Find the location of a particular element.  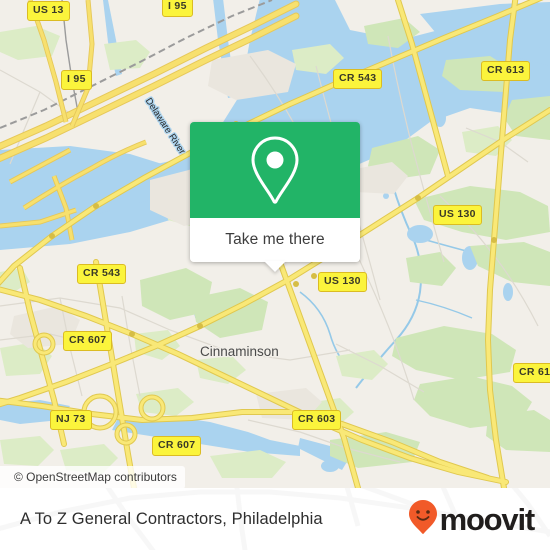

road-shield-cr-613-north: CR 613 is located at coordinates (506, 71).